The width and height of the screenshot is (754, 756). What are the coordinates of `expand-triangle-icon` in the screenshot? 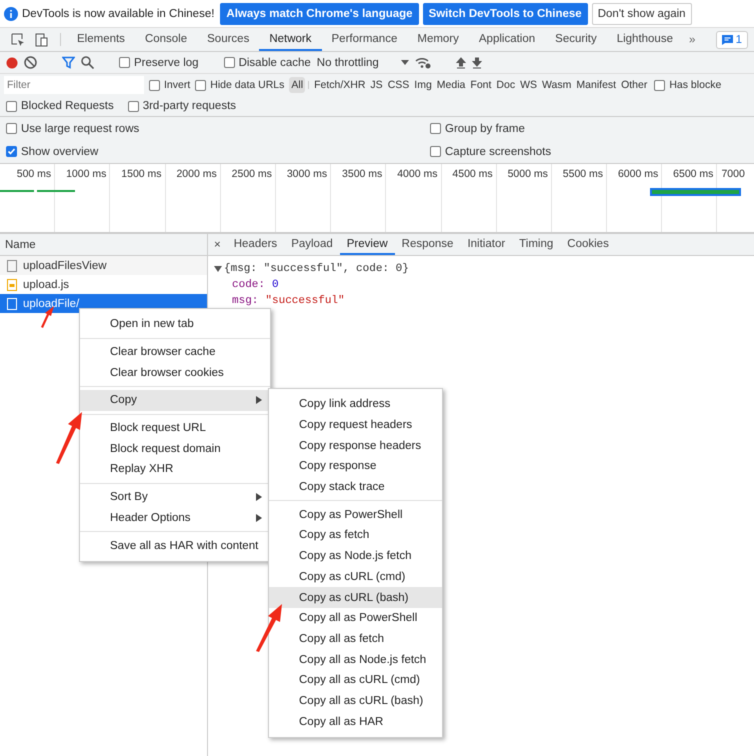 It's located at (218, 269).